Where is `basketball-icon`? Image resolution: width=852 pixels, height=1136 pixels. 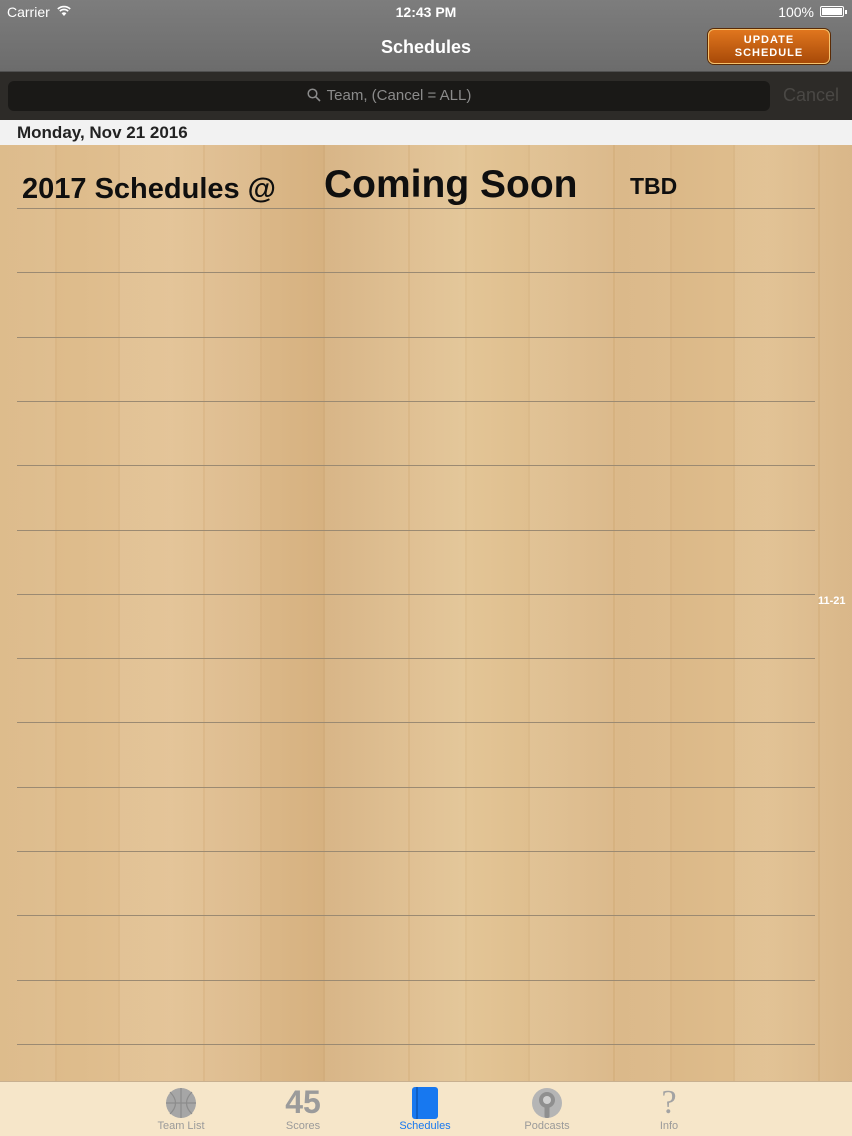
basketball-icon is located at coordinates (181, 1103).